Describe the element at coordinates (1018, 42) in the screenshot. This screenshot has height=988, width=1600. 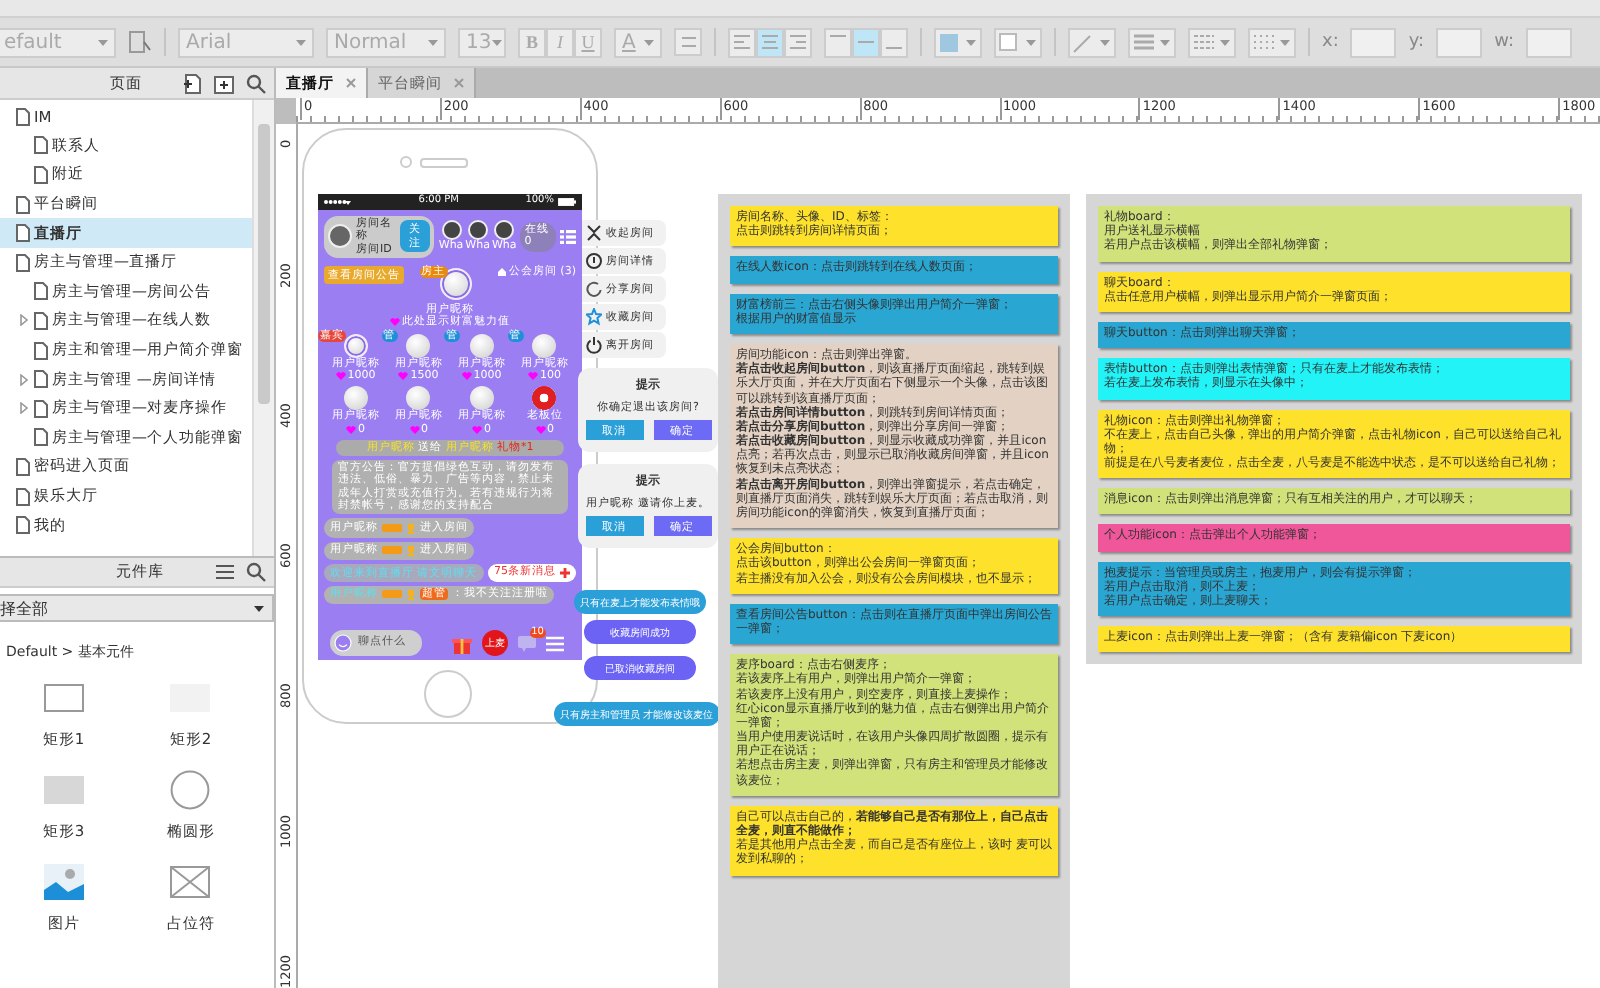
I see `shadow-icon` at that location.